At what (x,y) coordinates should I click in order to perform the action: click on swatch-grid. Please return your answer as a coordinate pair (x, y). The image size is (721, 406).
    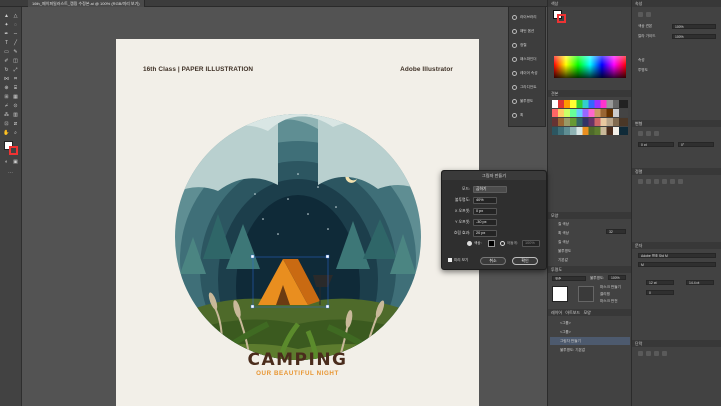
    Looking at the image, I should click on (590, 120).